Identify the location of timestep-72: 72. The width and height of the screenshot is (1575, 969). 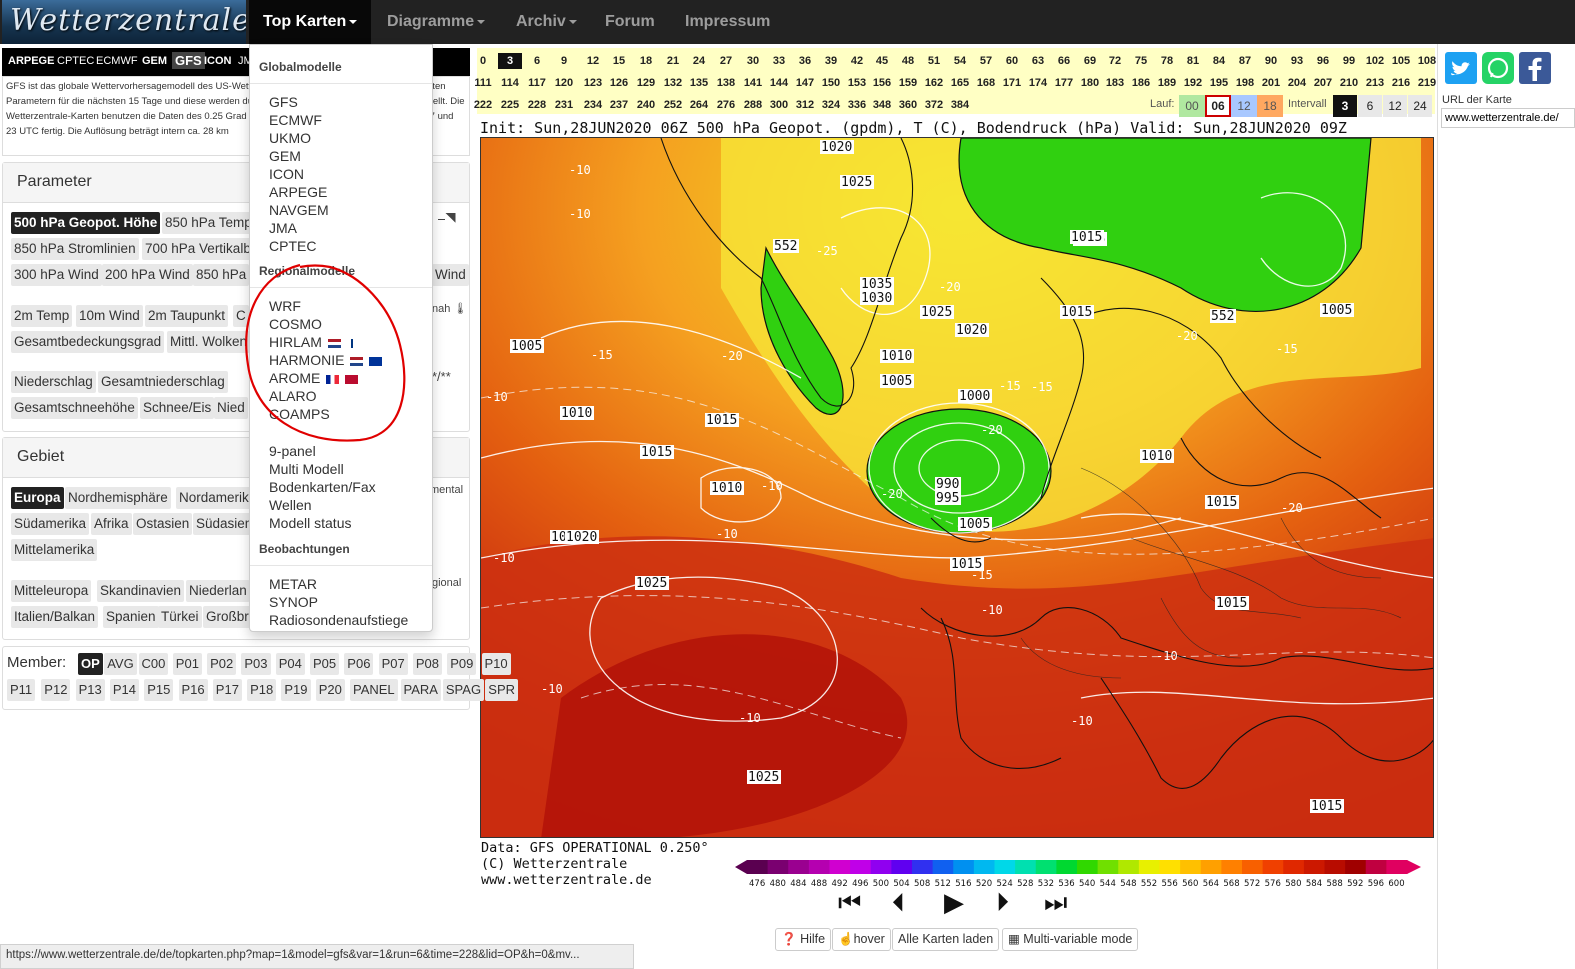
(1115, 61).